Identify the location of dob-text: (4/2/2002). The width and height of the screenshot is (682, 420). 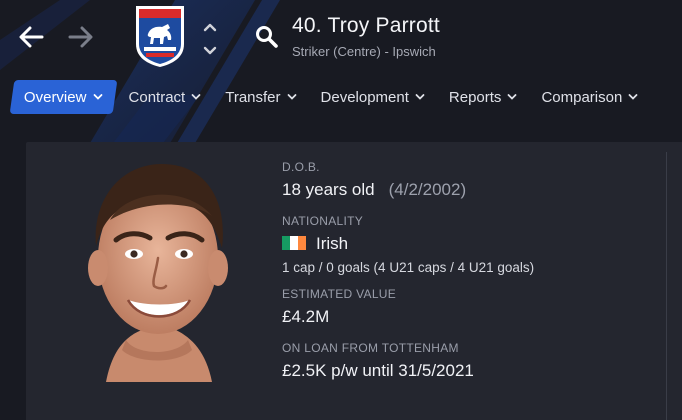
(427, 189).